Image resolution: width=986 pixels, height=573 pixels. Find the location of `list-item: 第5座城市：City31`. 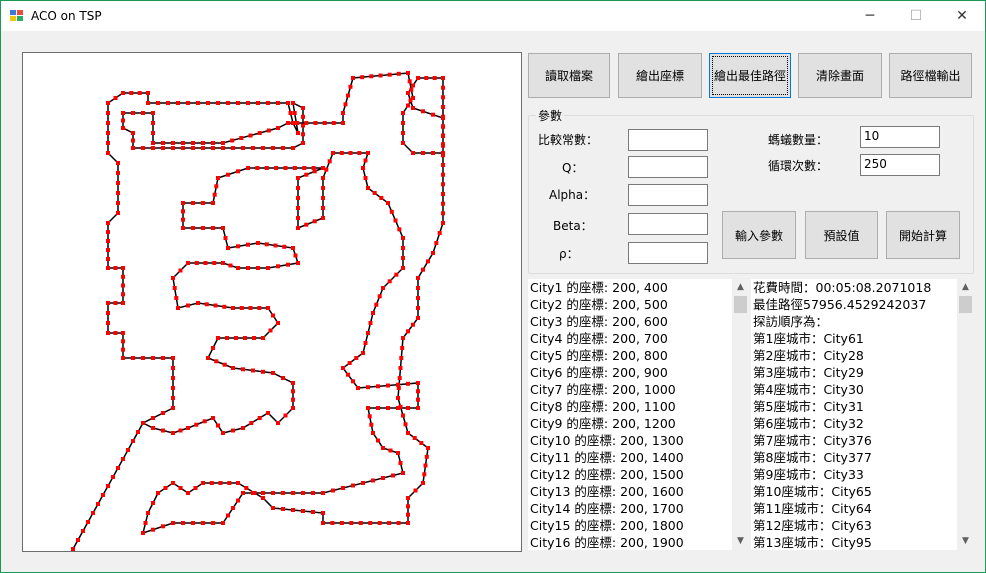

list-item: 第5座城市：City31 is located at coordinates (862, 406).